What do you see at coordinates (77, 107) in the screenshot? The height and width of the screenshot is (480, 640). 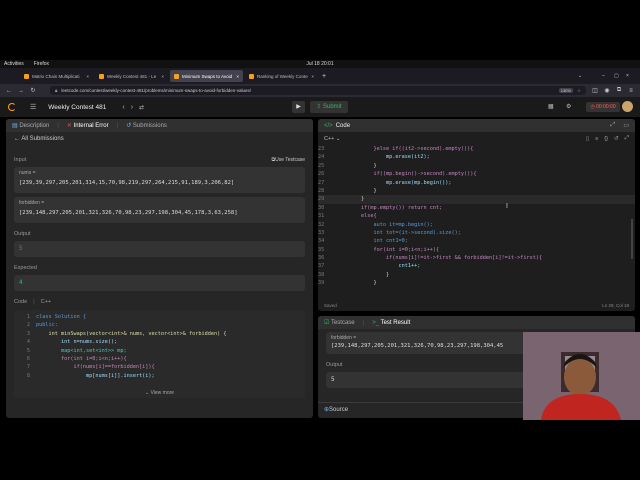 I see `contest-title: Weekly Contest 481` at bounding box center [77, 107].